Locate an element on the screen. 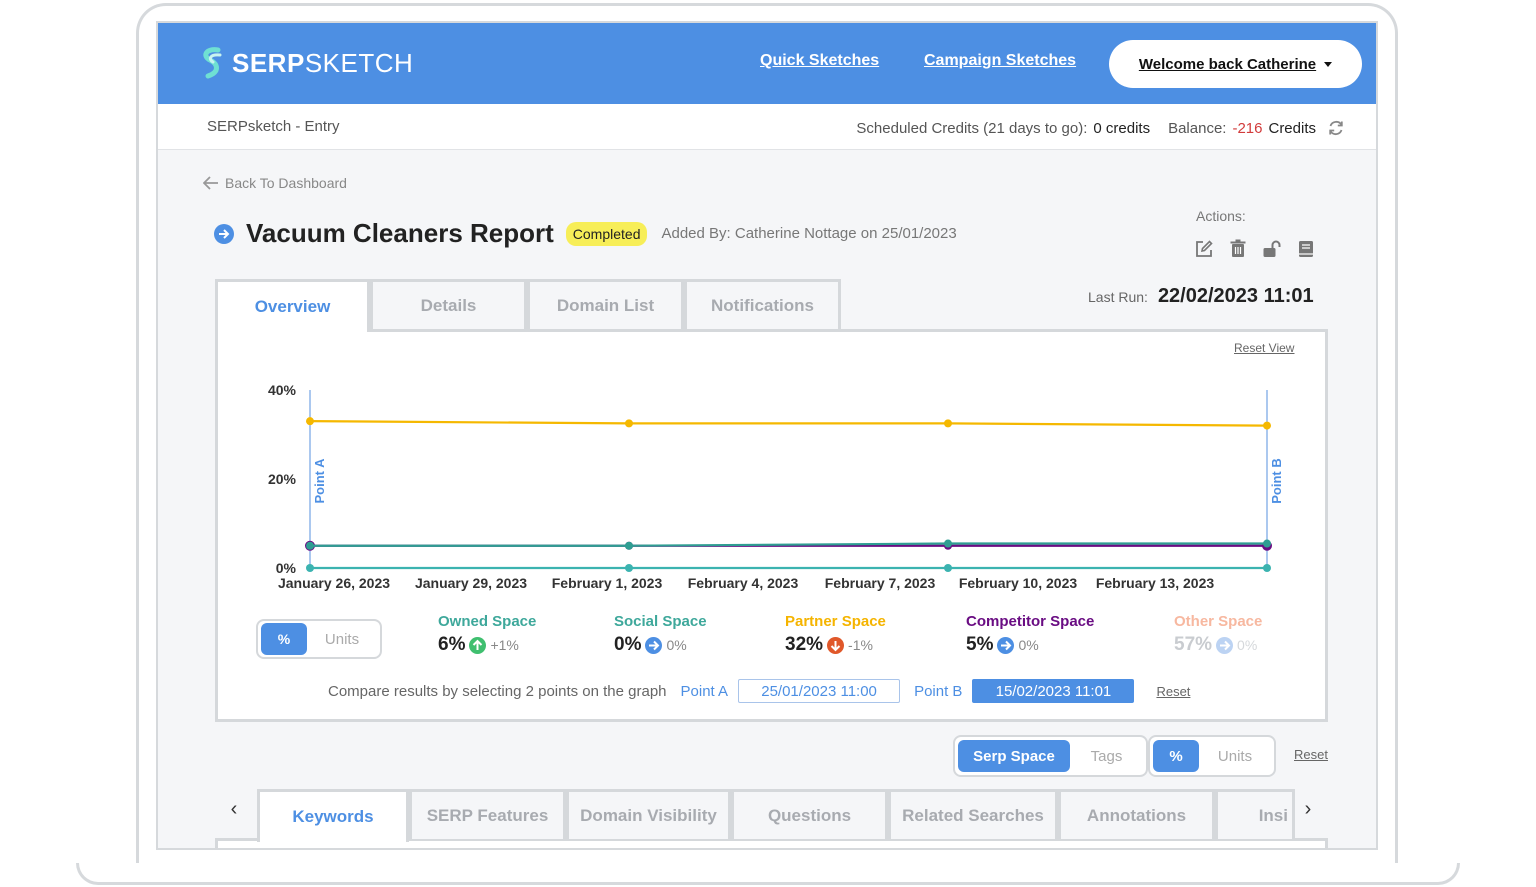  percent-toggle-option: % is located at coordinates (284, 639).